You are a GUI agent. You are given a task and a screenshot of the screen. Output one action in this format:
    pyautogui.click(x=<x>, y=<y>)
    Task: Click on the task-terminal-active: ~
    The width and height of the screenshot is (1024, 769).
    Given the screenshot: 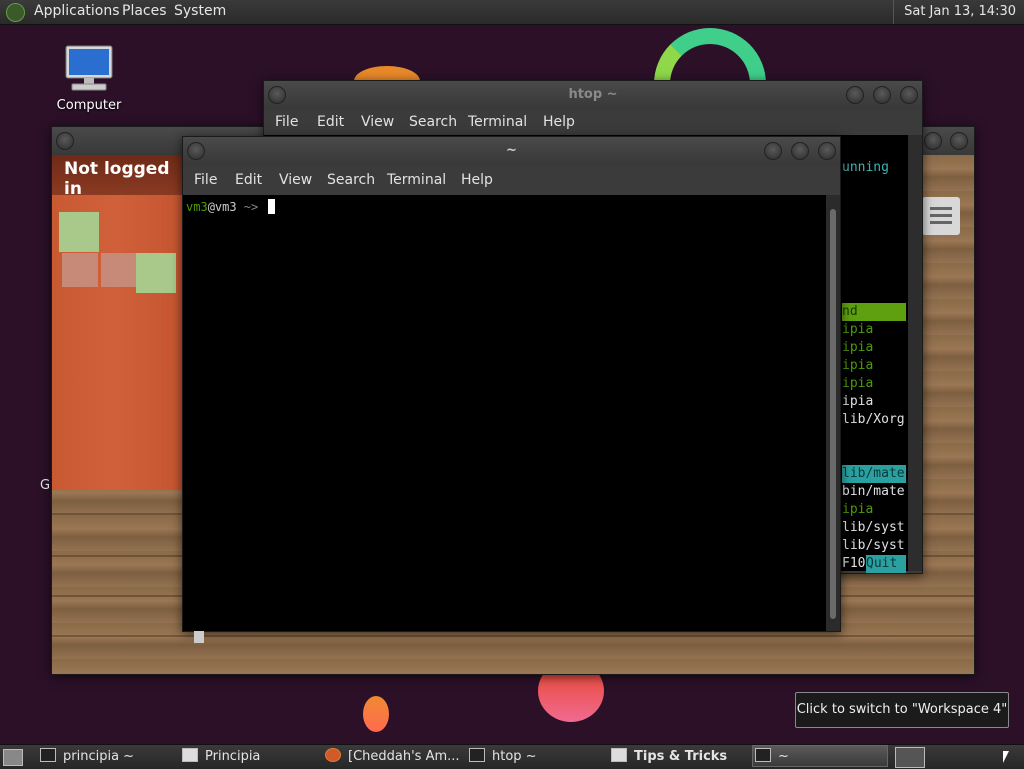 What is the action you would take?
    pyautogui.click(x=820, y=756)
    